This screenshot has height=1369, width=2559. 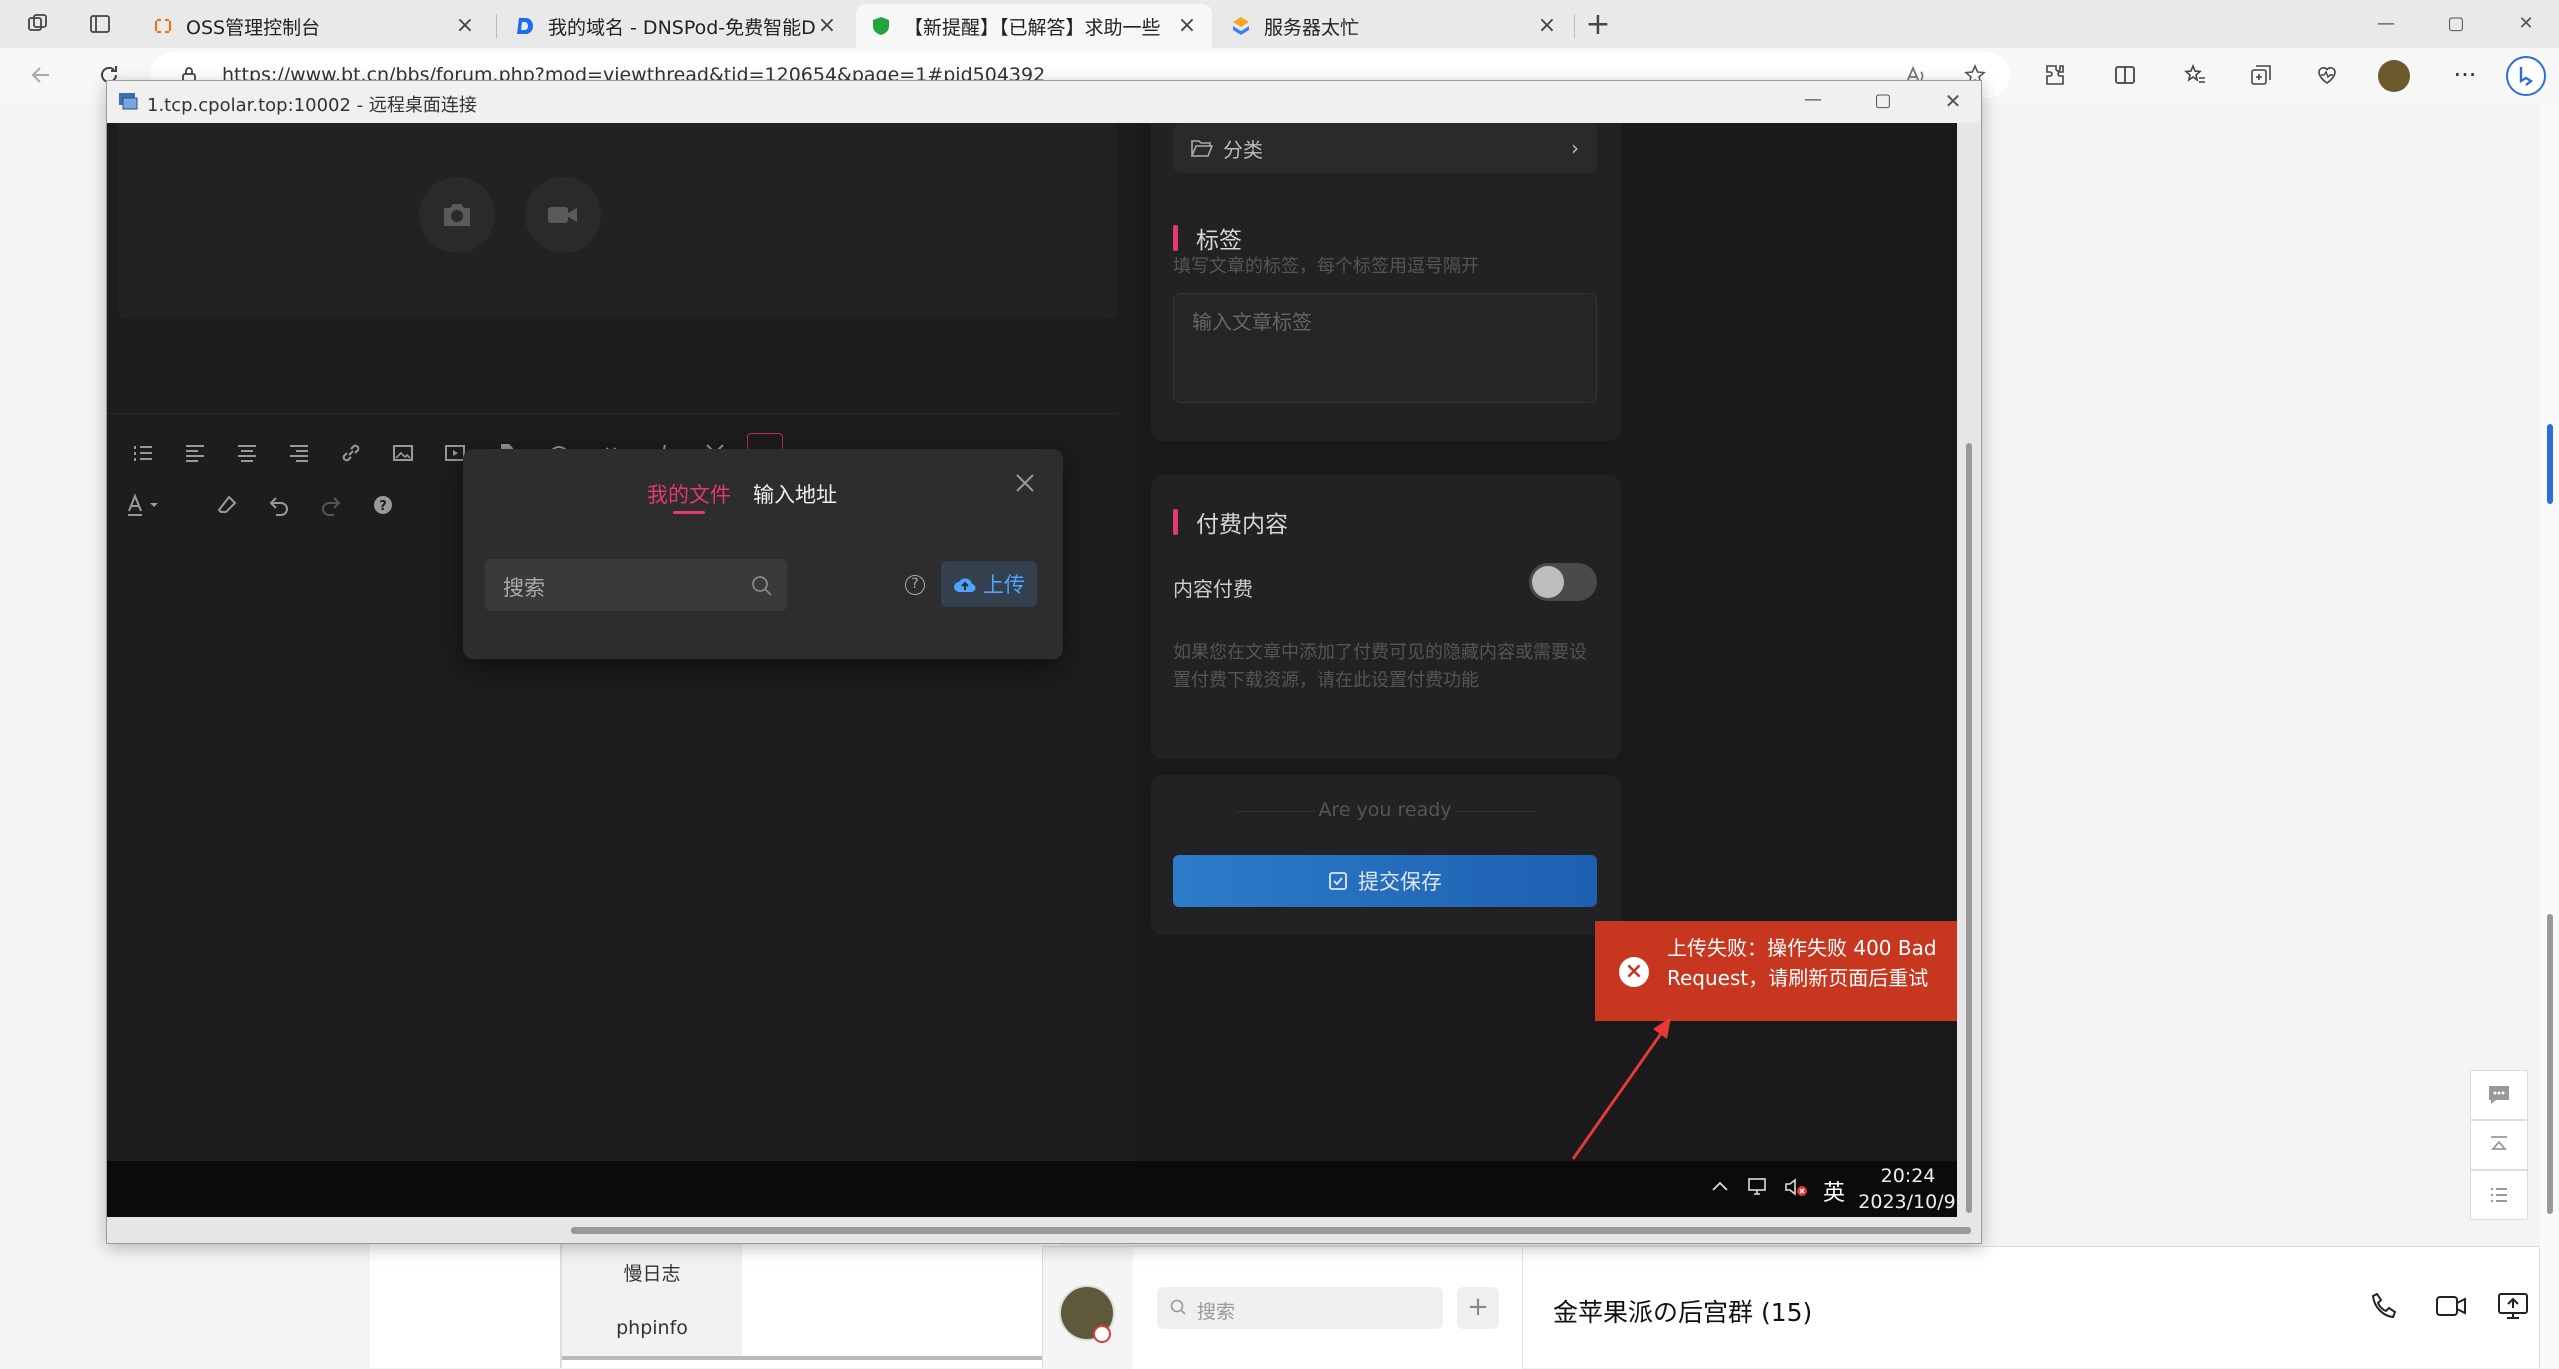 What do you see at coordinates (2451, 1306) in the screenshot?
I see `video-call-icon` at bounding box center [2451, 1306].